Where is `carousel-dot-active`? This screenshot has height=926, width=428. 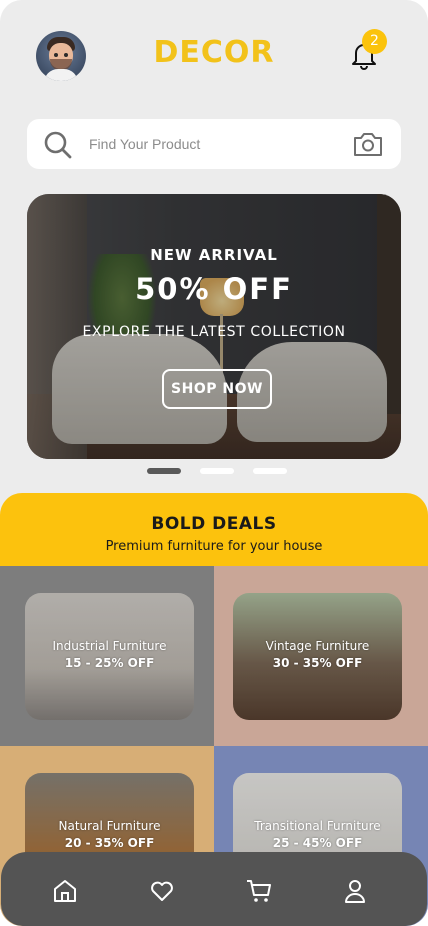
carousel-dot-active is located at coordinates (164, 471).